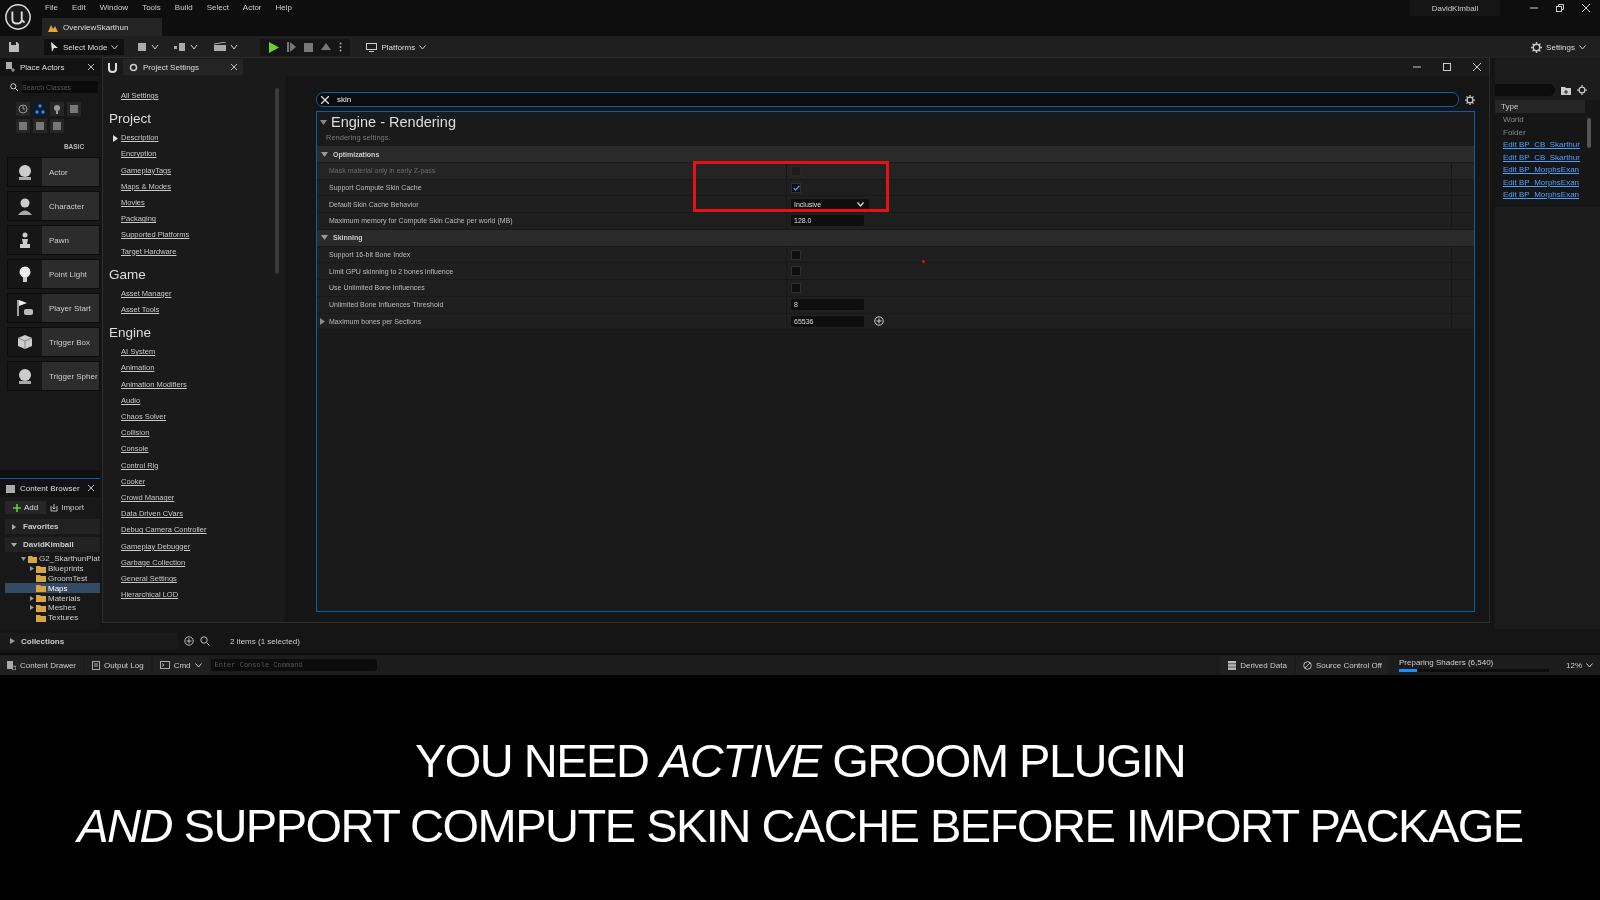  I want to click on settings-dropdown: Settings, so click(1558, 47).